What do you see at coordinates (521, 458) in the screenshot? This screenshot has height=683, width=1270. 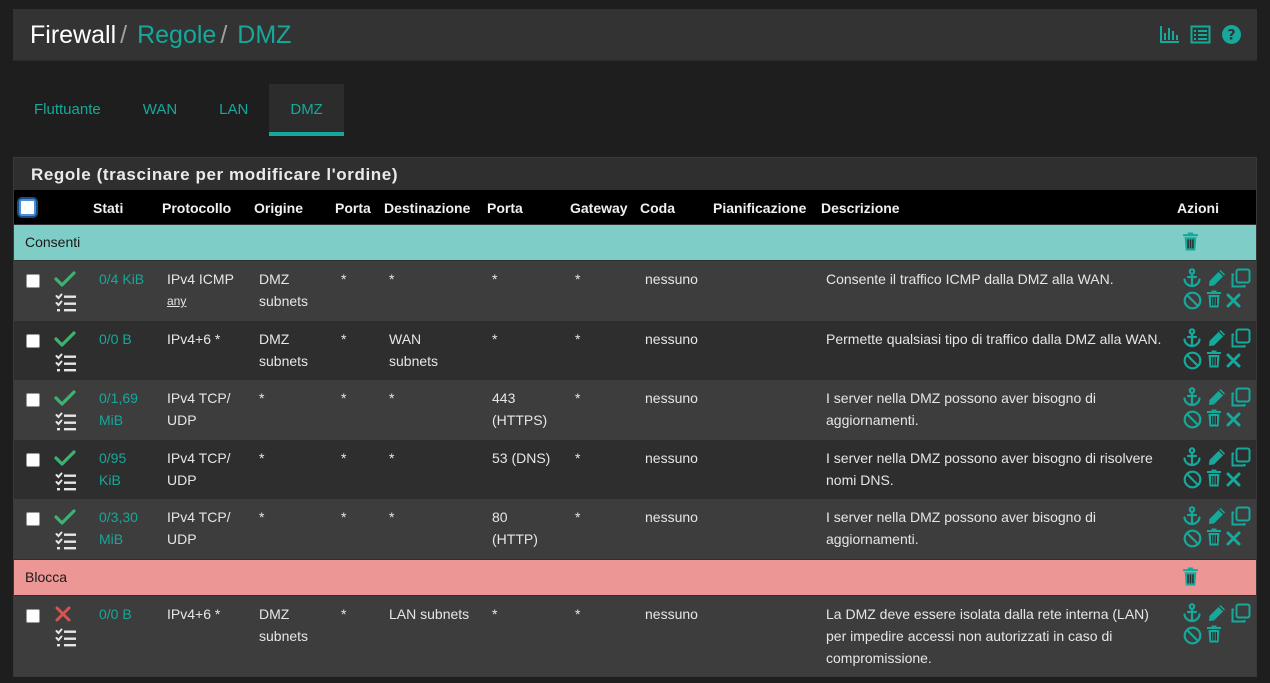 I see `destination-port-cell: 53 (DNS)` at bounding box center [521, 458].